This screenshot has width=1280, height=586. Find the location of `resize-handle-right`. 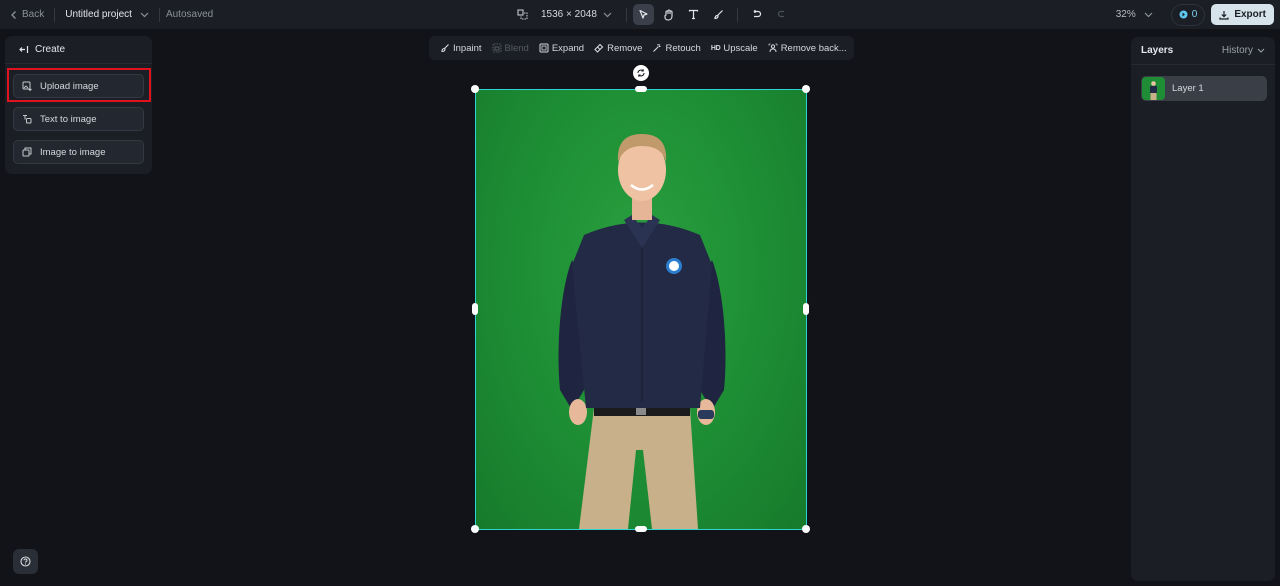

resize-handle-right is located at coordinates (806, 309).